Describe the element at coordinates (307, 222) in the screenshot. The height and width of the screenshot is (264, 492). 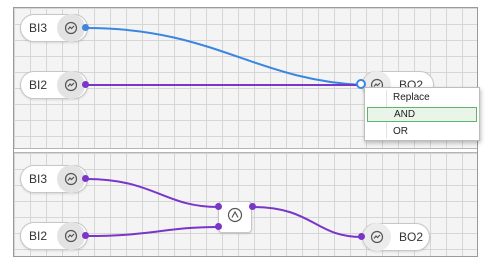
I see `wire-gate-to-bo2` at that location.